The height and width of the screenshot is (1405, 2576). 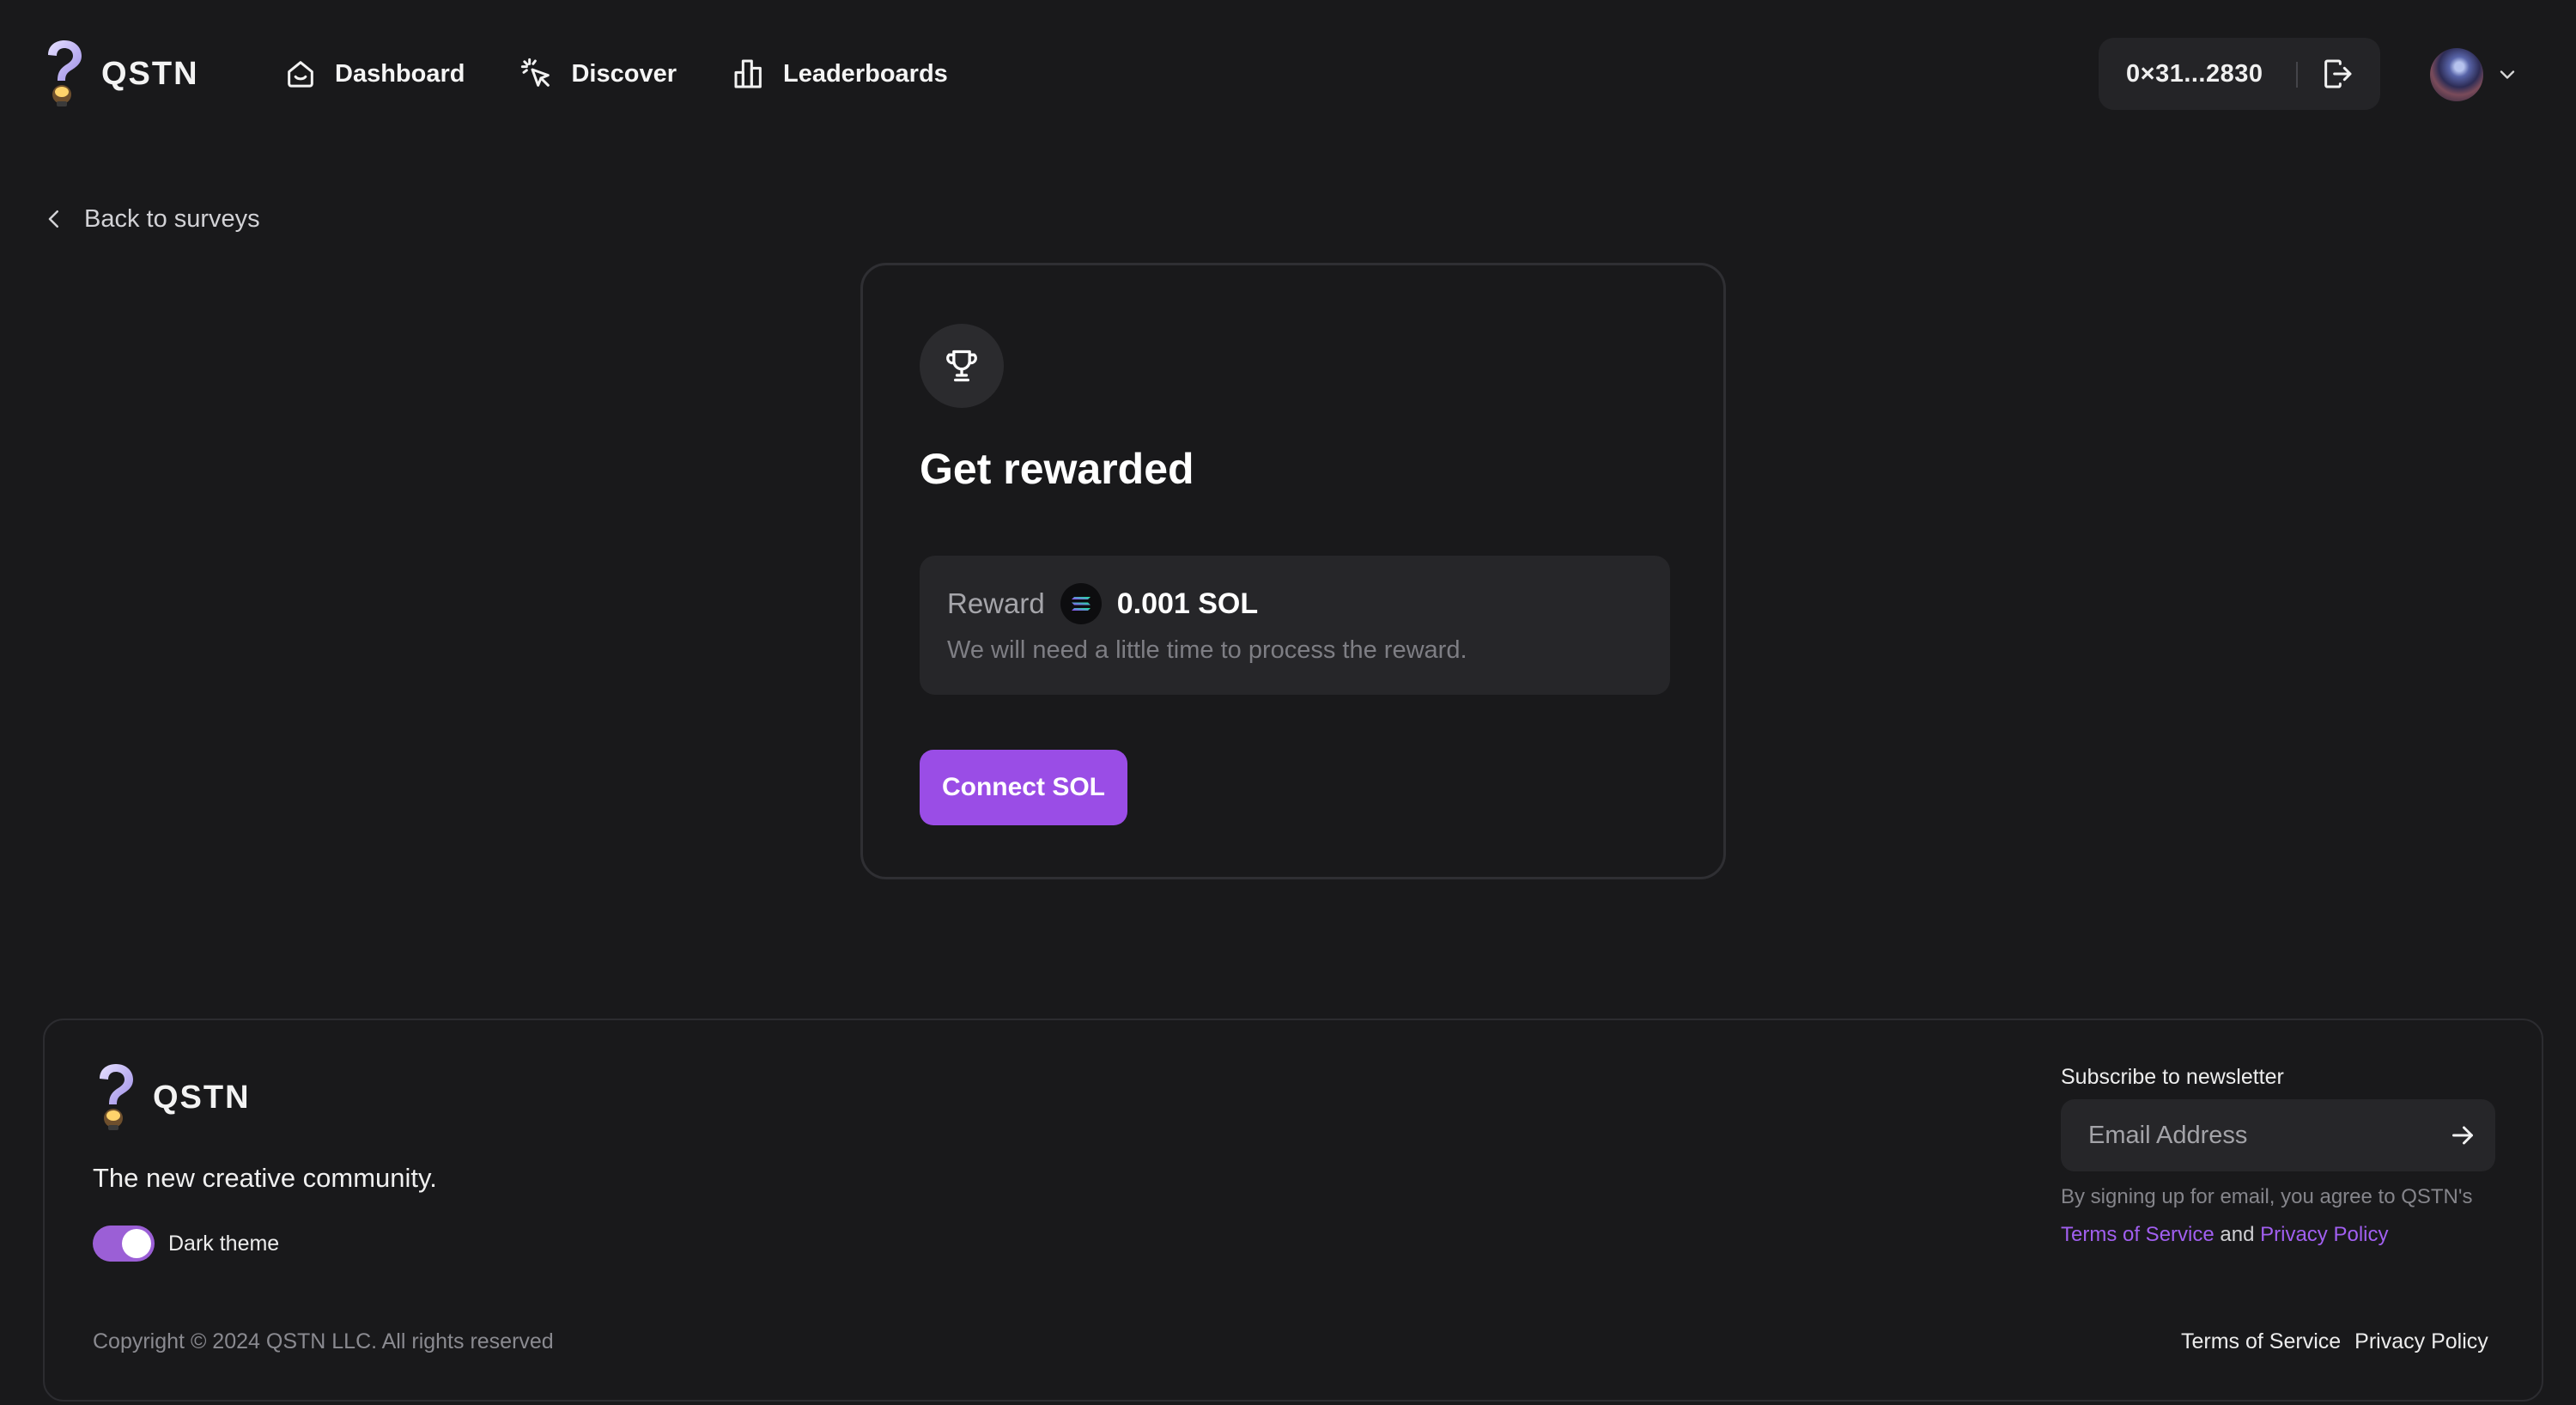 I want to click on wallet-divider, so click(x=2297, y=75).